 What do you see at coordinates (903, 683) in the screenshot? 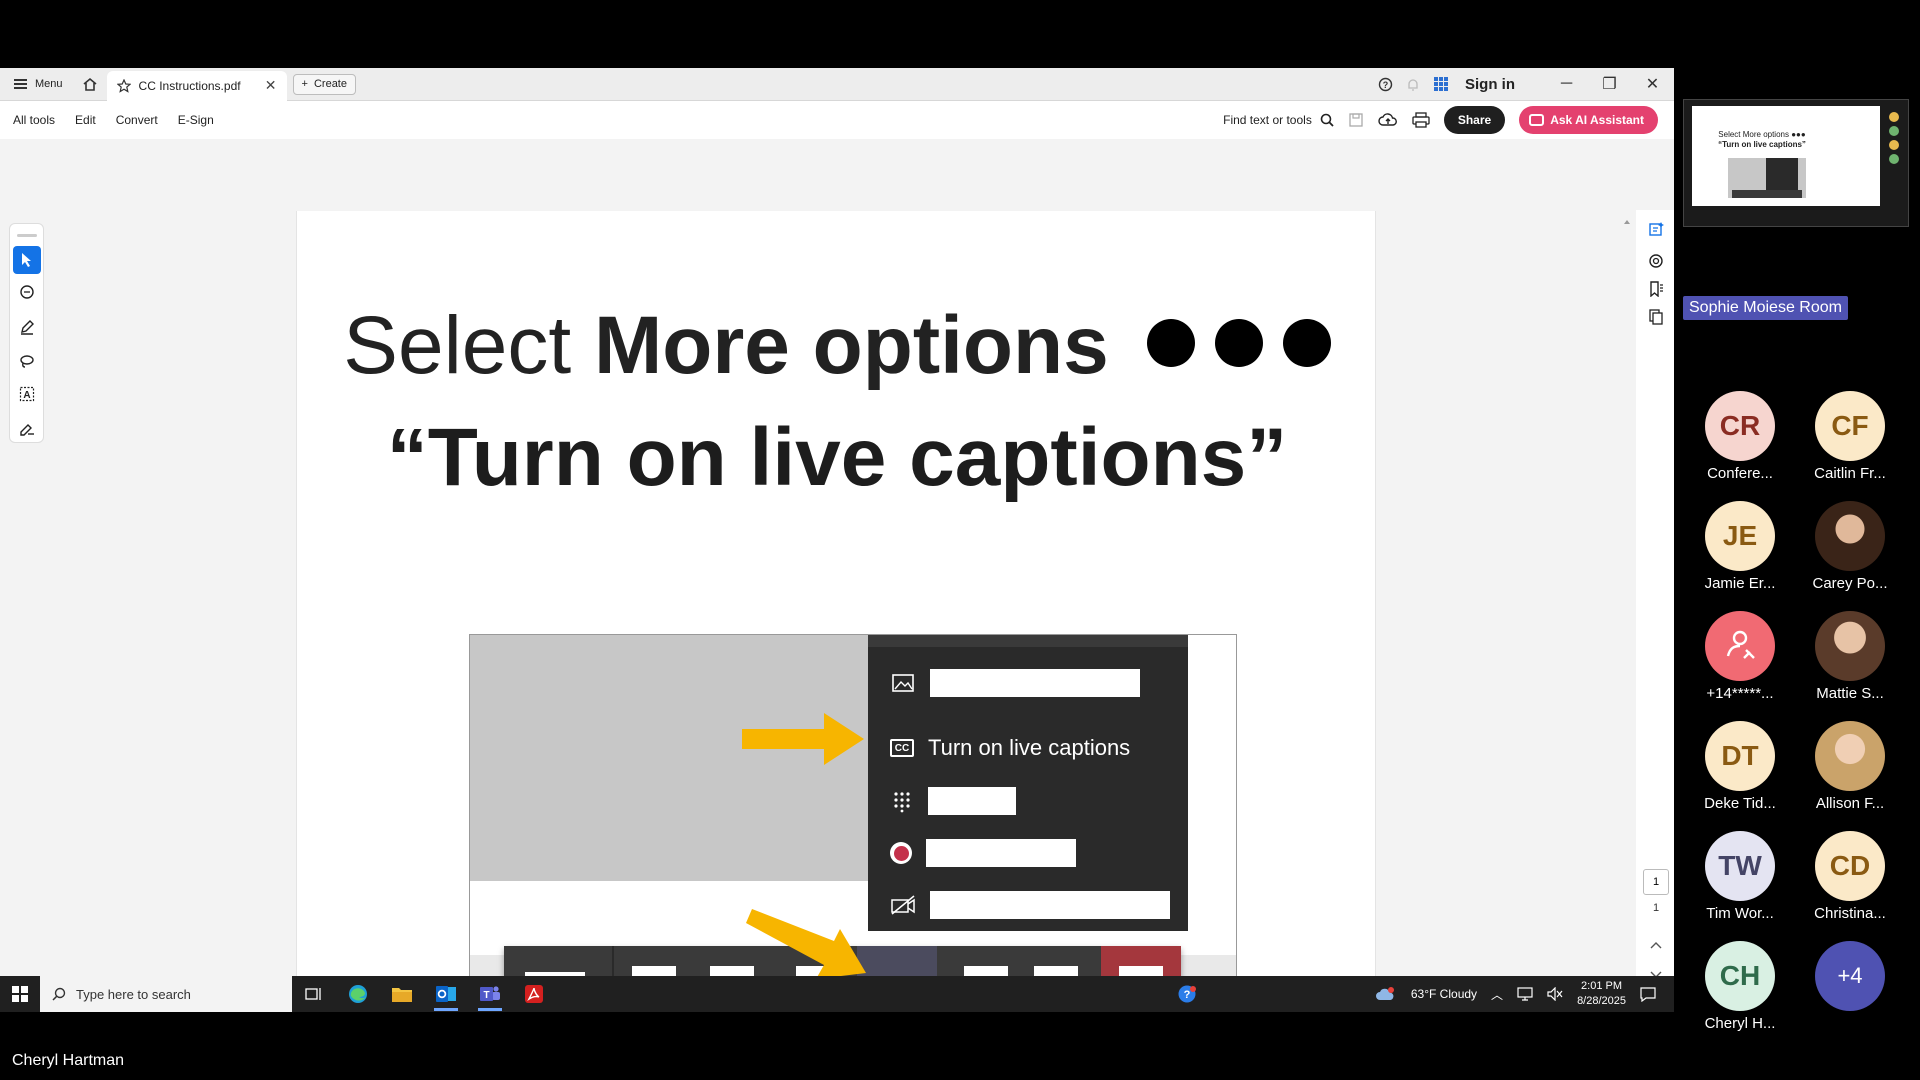
I see `background-effects-icon` at bounding box center [903, 683].